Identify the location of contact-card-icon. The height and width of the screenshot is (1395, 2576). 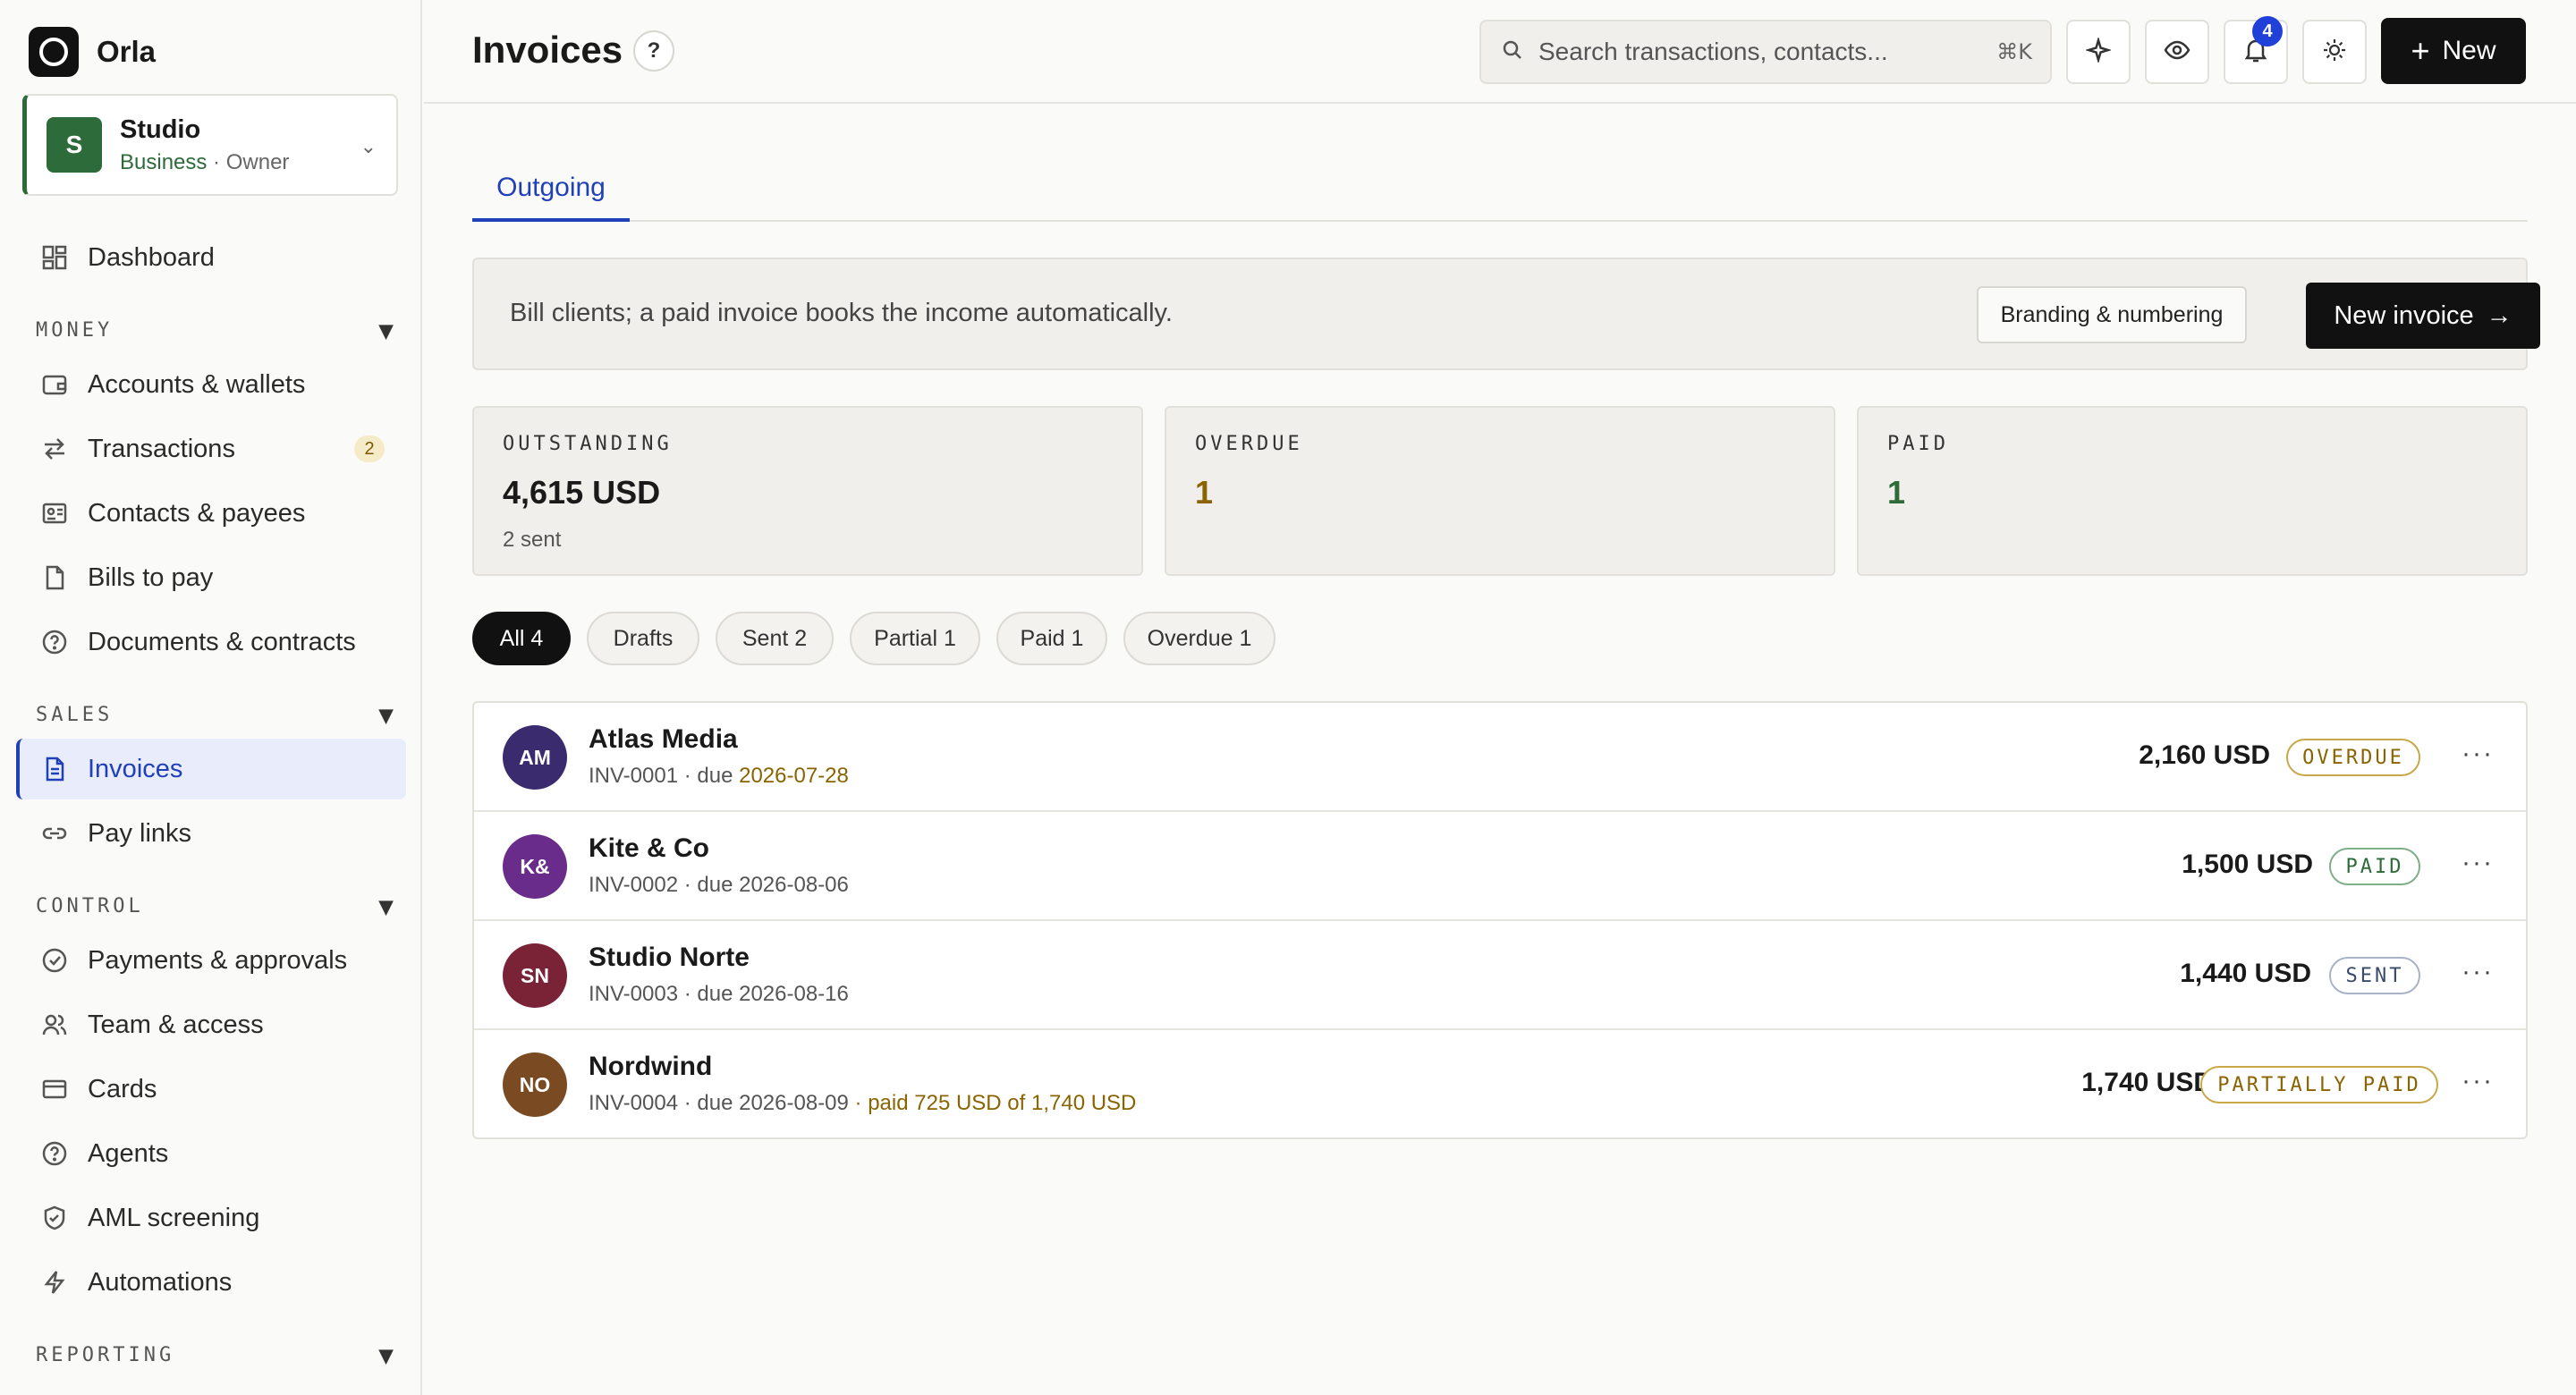
(54, 513).